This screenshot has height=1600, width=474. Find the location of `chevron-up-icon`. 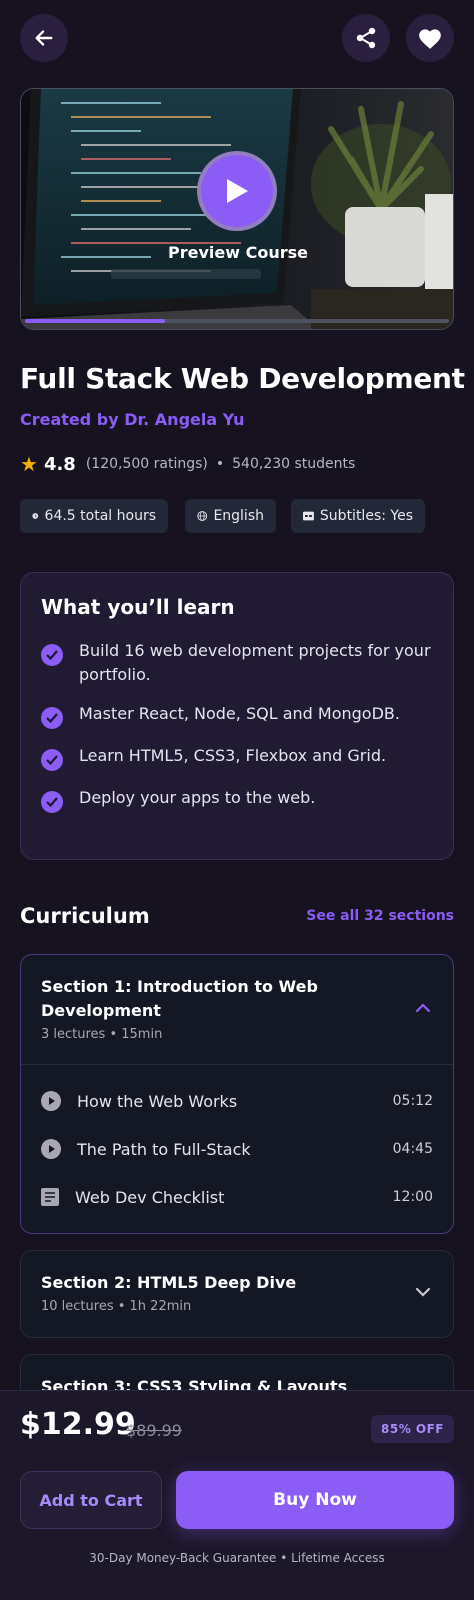

chevron-up-icon is located at coordinates (423, 1008).